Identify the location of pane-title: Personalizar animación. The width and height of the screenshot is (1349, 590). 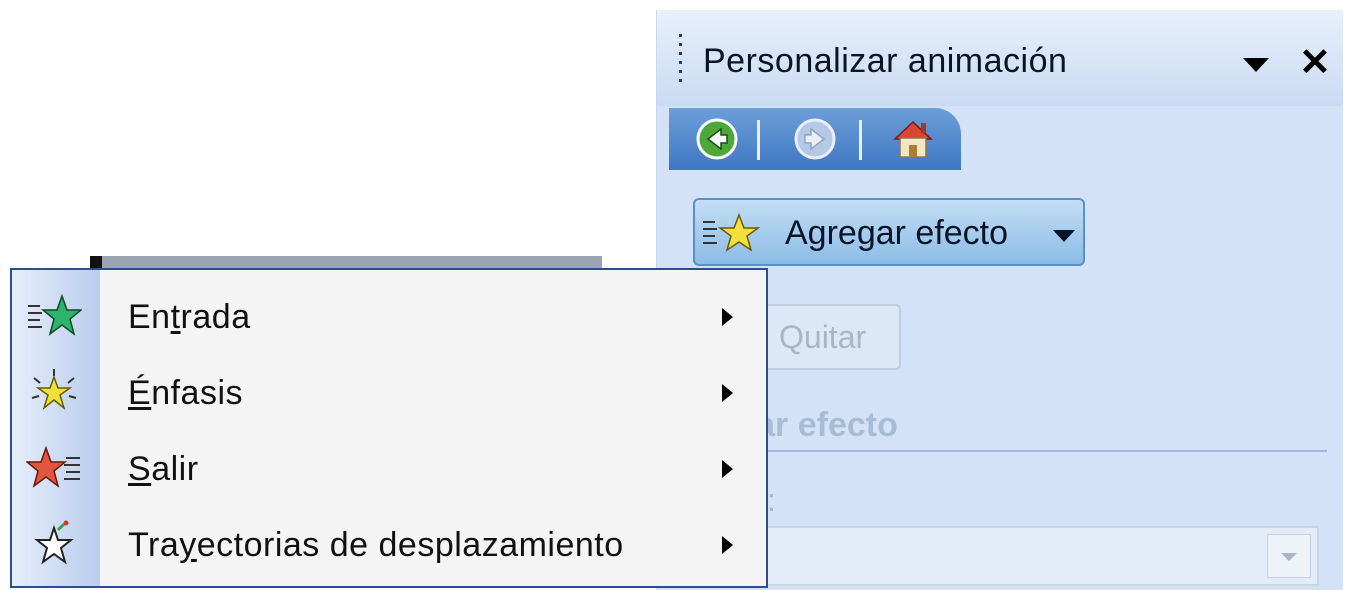
(885, 61).